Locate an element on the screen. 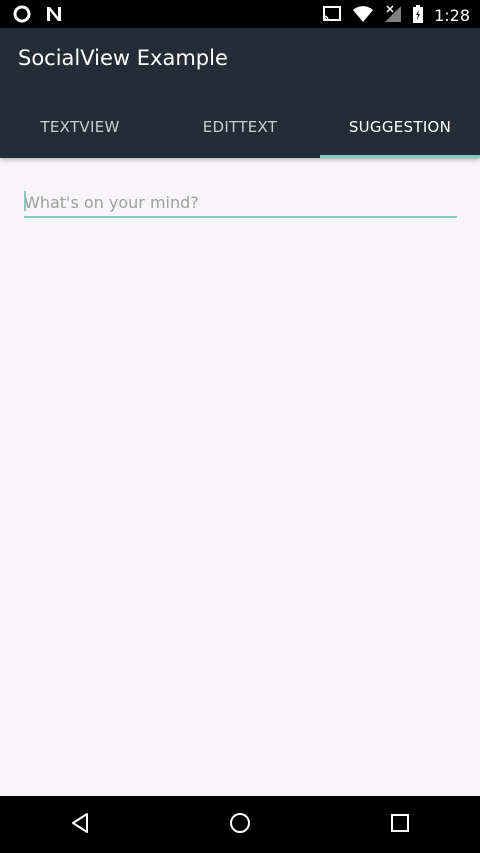 The height and width of the screenshot is (853, 480). status-time: 1:28 is located at coordinates (452, 15).